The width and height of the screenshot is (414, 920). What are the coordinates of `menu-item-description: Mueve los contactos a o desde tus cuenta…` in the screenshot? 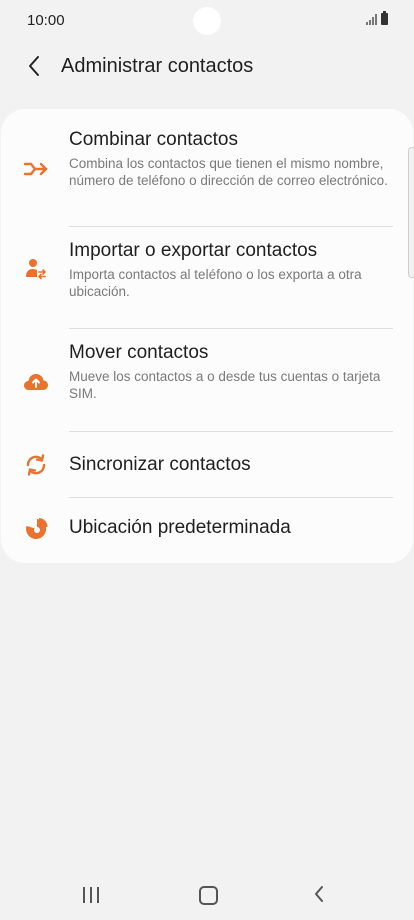 It's located at (225, 385).